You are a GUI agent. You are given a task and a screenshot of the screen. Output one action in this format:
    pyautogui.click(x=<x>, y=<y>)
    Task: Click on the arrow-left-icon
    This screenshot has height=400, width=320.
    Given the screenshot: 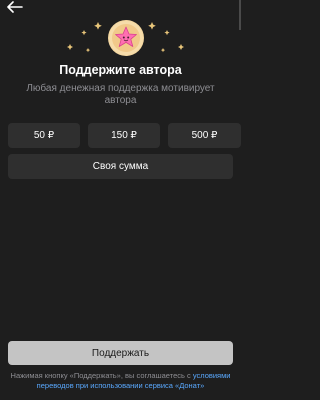 What is the action you would take?
    pyautogui.click(x=15, y=7)
    